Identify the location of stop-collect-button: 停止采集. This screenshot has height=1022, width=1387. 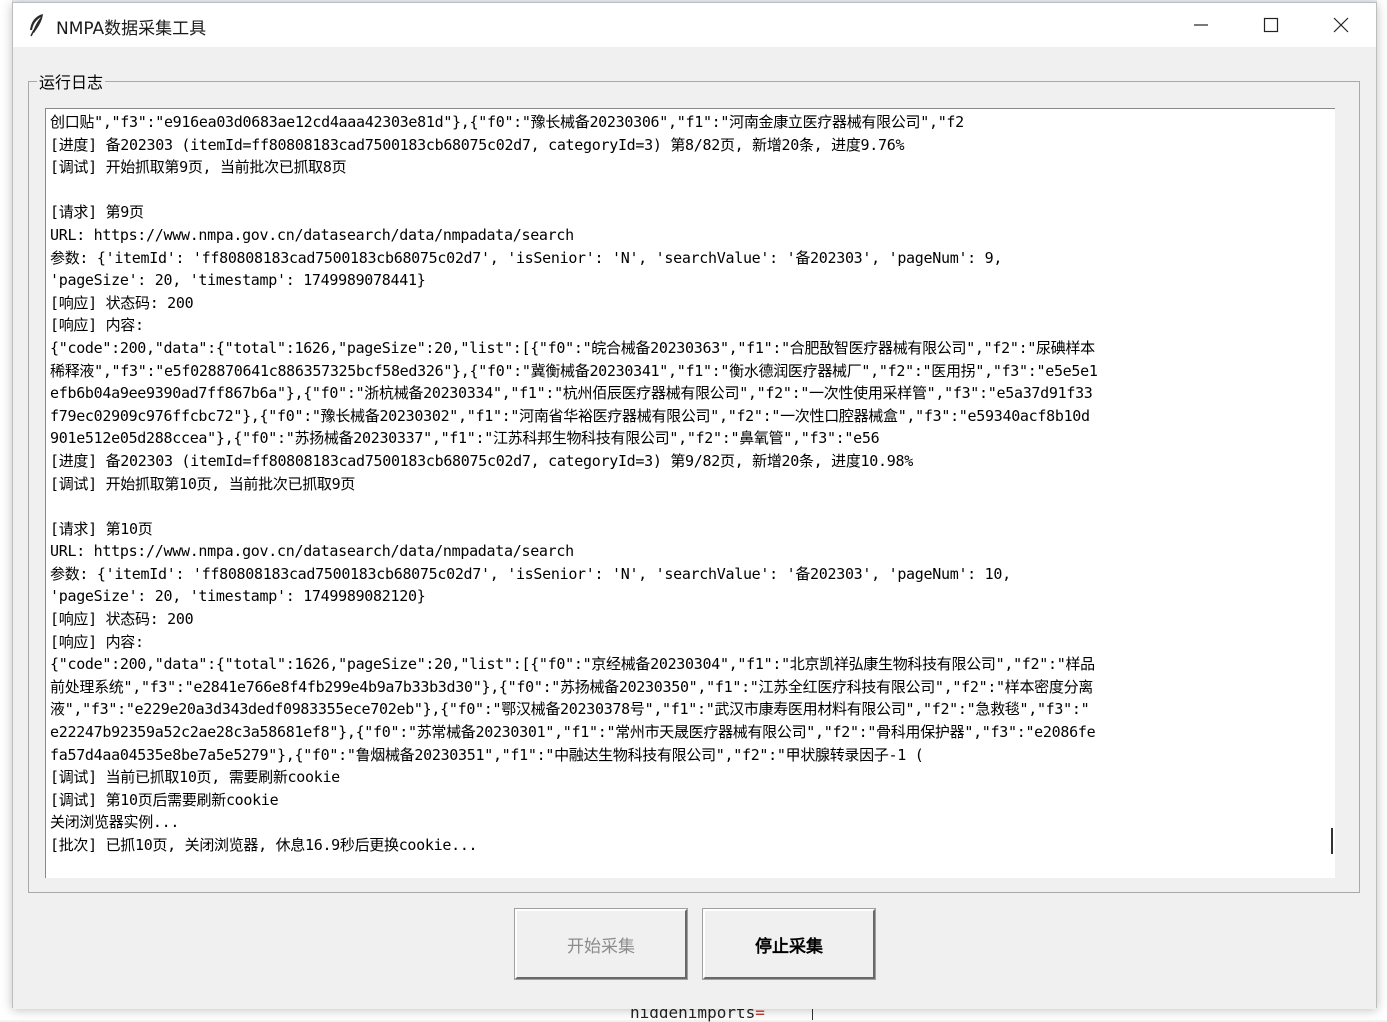
(789, 944).